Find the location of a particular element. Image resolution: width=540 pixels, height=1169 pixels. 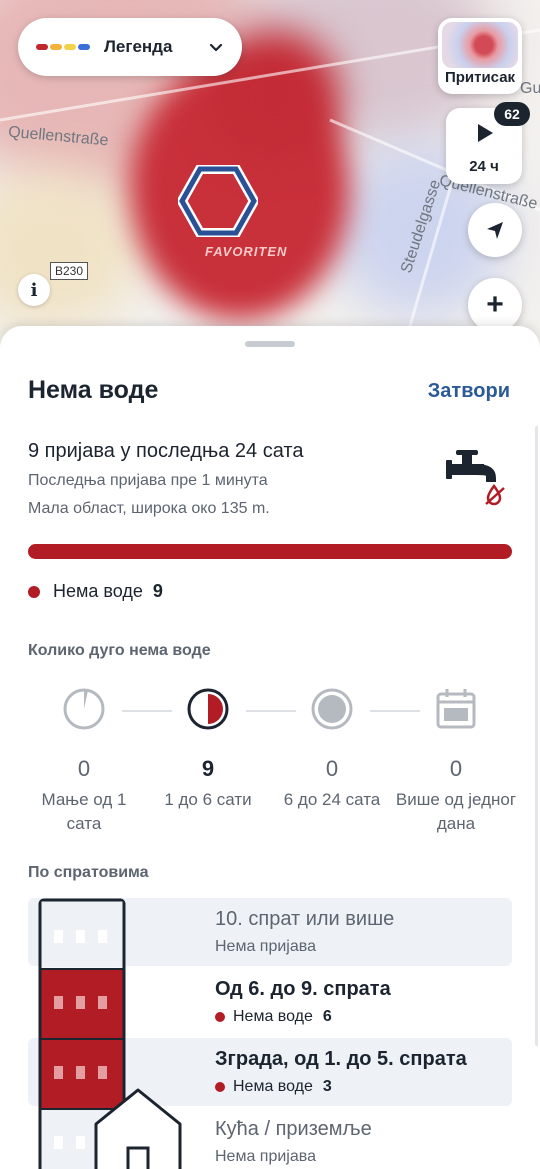

pressure-thumbnail is located at coordinates (480, 45).